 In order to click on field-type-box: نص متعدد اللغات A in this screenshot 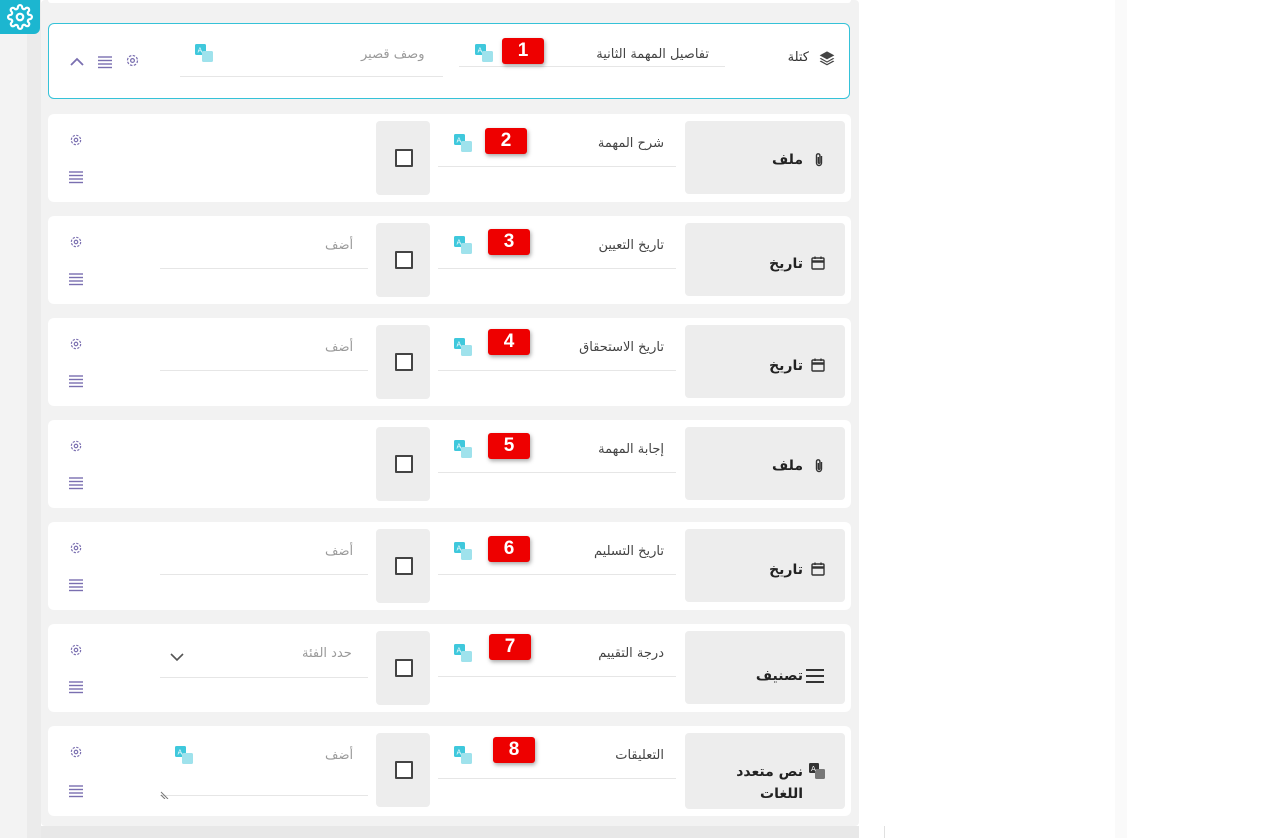, I will do `click(765, 771)`.